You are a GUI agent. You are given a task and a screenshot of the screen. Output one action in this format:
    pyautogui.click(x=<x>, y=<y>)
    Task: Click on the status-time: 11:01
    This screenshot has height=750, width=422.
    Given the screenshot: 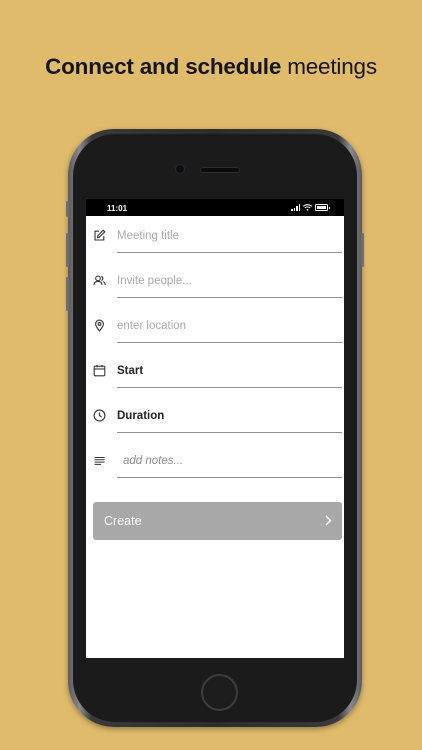 What is the action you would take?
    pyautogui.click(x=117, y=208)
    